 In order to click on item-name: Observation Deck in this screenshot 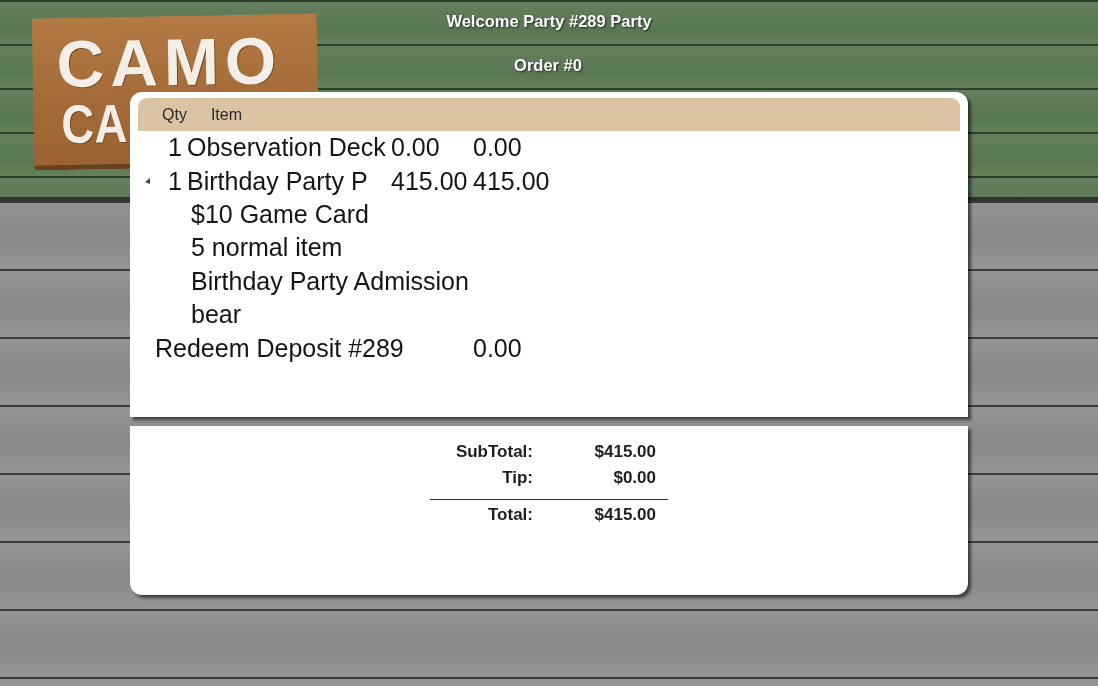, I will do `click(287, 148)`.